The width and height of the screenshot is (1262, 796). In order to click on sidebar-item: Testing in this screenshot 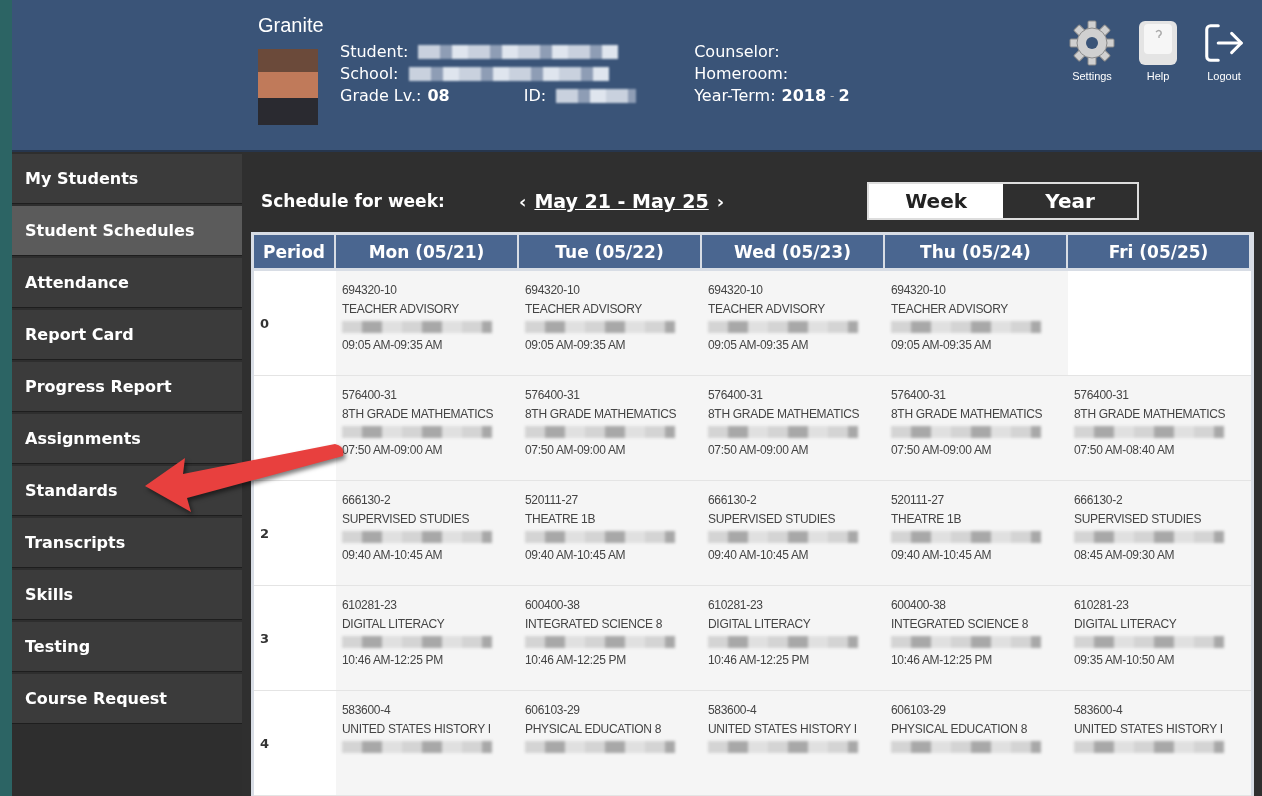, I will do `click(127, 647)`.